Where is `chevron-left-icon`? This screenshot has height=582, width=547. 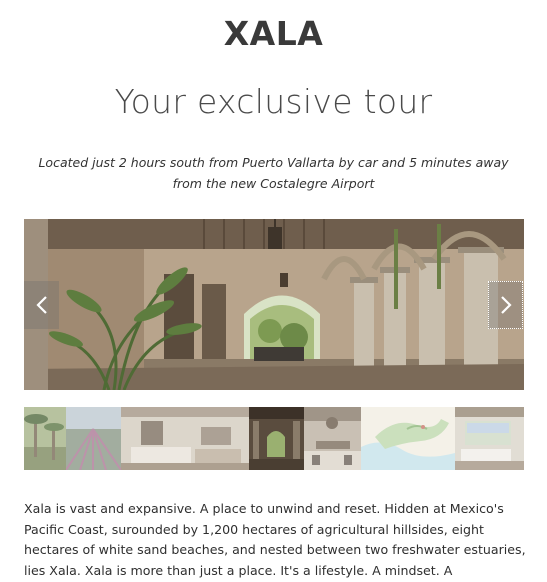
chevron-left-icon is located at coordinates (41, 305).